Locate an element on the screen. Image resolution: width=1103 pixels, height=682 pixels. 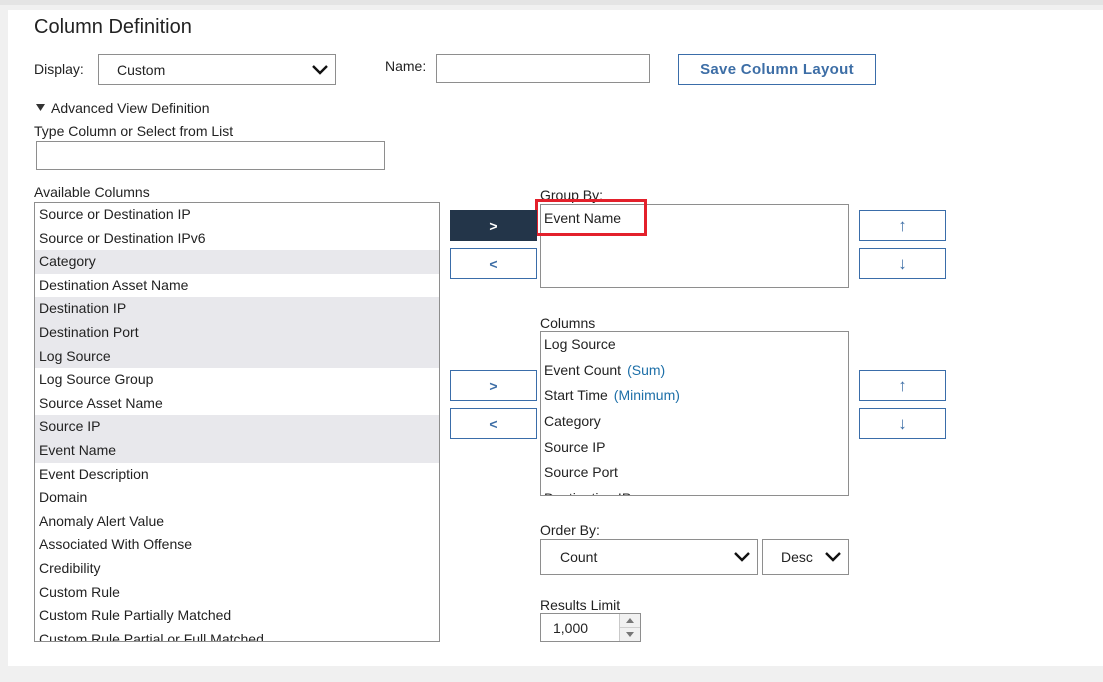
save-column-layout-button: Save Column Layout is located at coordinates (777, 69).